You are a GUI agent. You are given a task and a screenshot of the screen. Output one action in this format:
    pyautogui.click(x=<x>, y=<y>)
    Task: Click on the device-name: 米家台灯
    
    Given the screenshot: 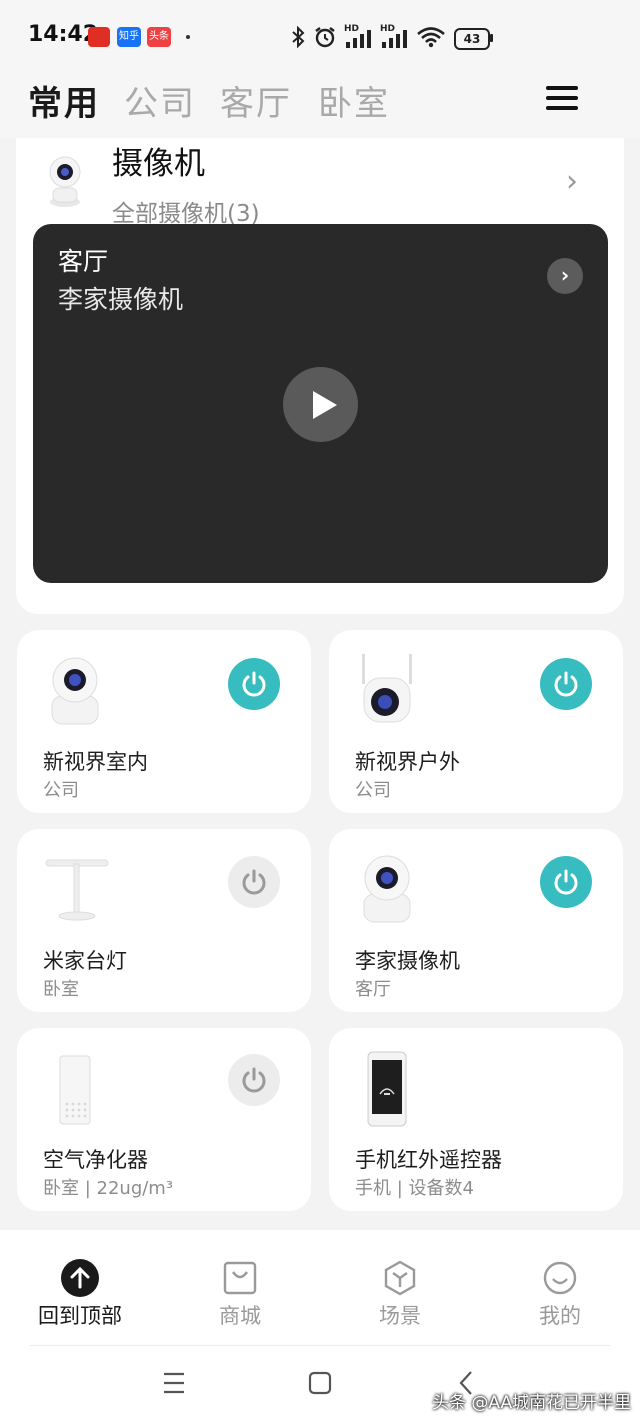 What is the action you would take?
    pyautogui.click(x=85, y=961)
    